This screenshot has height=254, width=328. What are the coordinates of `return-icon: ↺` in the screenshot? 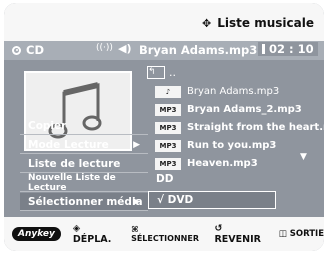 It's located at (218, 228).